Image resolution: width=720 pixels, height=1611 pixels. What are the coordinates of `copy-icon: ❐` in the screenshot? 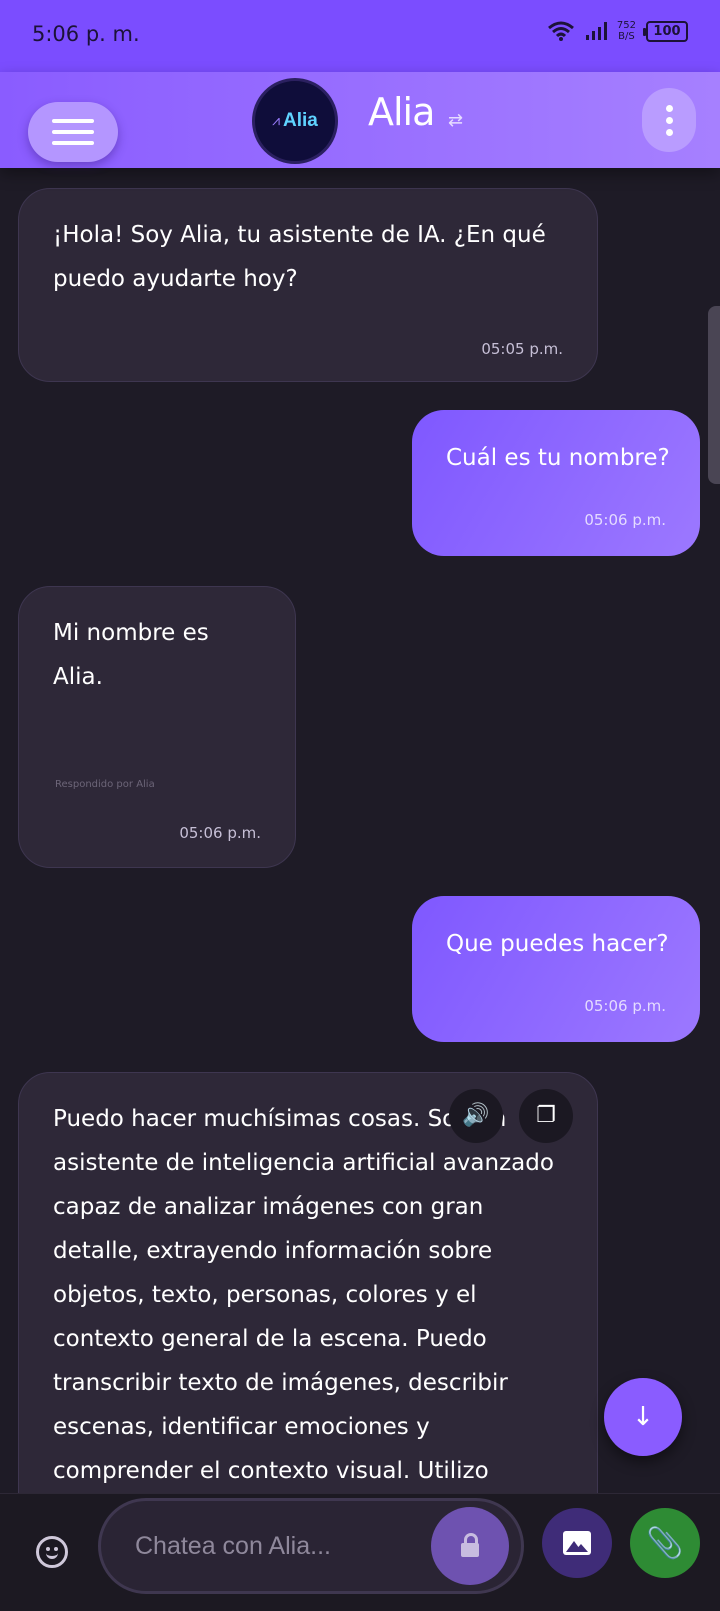 It's located at (546, 1115).